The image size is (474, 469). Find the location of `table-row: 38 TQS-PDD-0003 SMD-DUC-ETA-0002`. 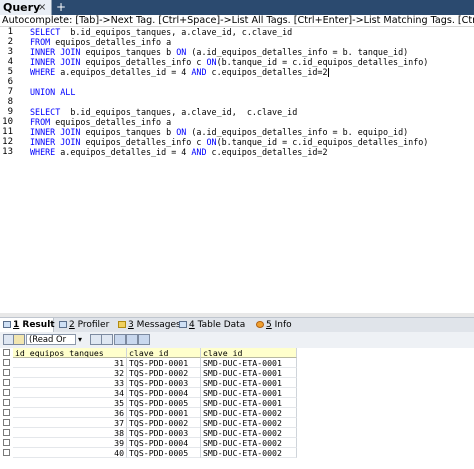

table-row: 38 TQS-PDD-0003 SMD-DUC-ETA-0002 is located at coordinates (237, 433).